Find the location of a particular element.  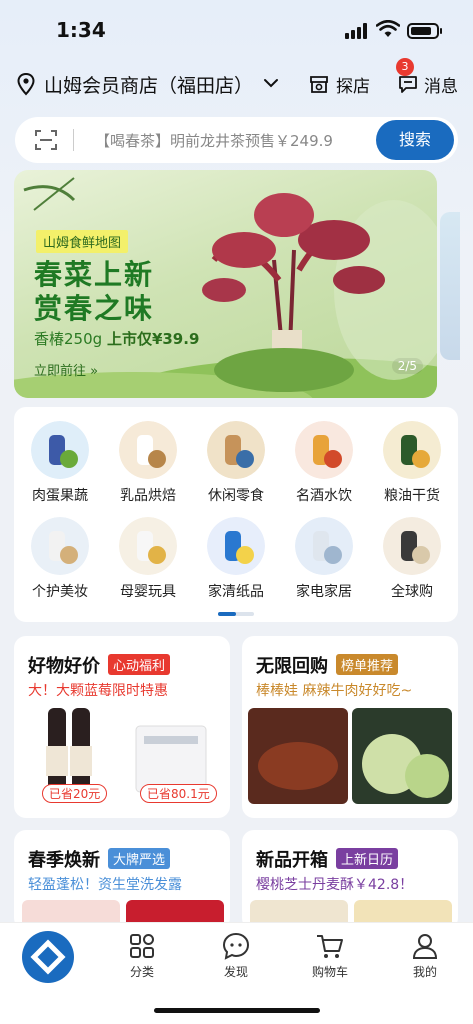

status-bar: 1:34 is located at coordinates (236, 30).